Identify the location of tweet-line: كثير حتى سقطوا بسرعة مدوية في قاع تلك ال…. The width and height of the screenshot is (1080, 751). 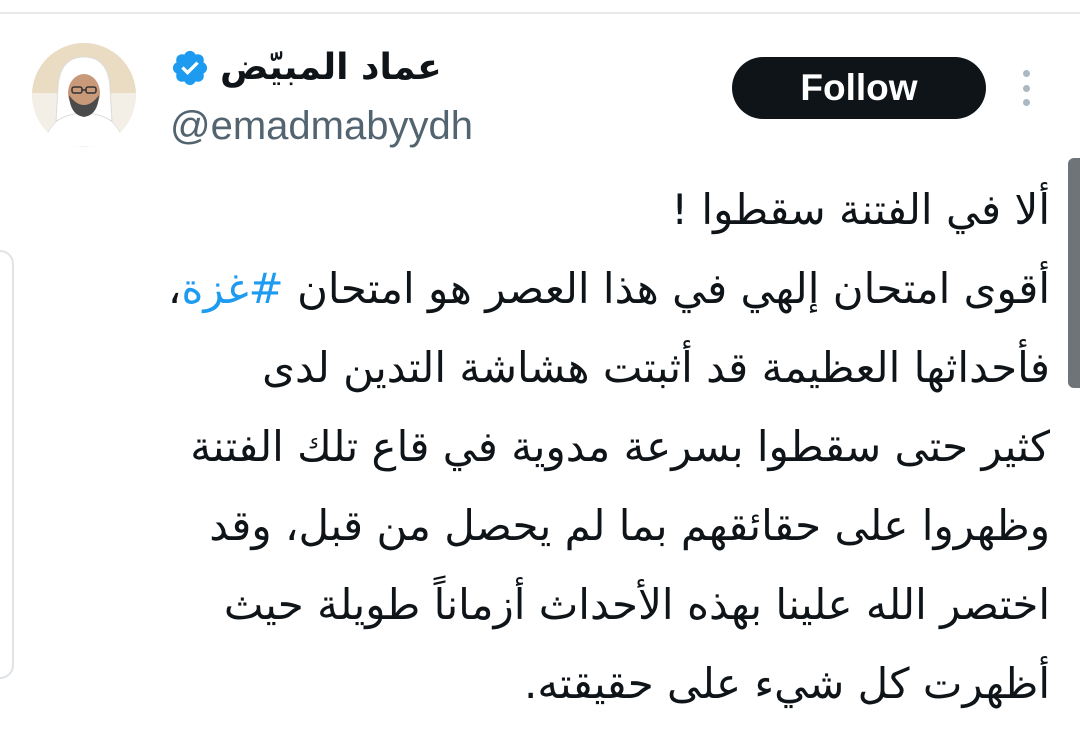
(620, 446).